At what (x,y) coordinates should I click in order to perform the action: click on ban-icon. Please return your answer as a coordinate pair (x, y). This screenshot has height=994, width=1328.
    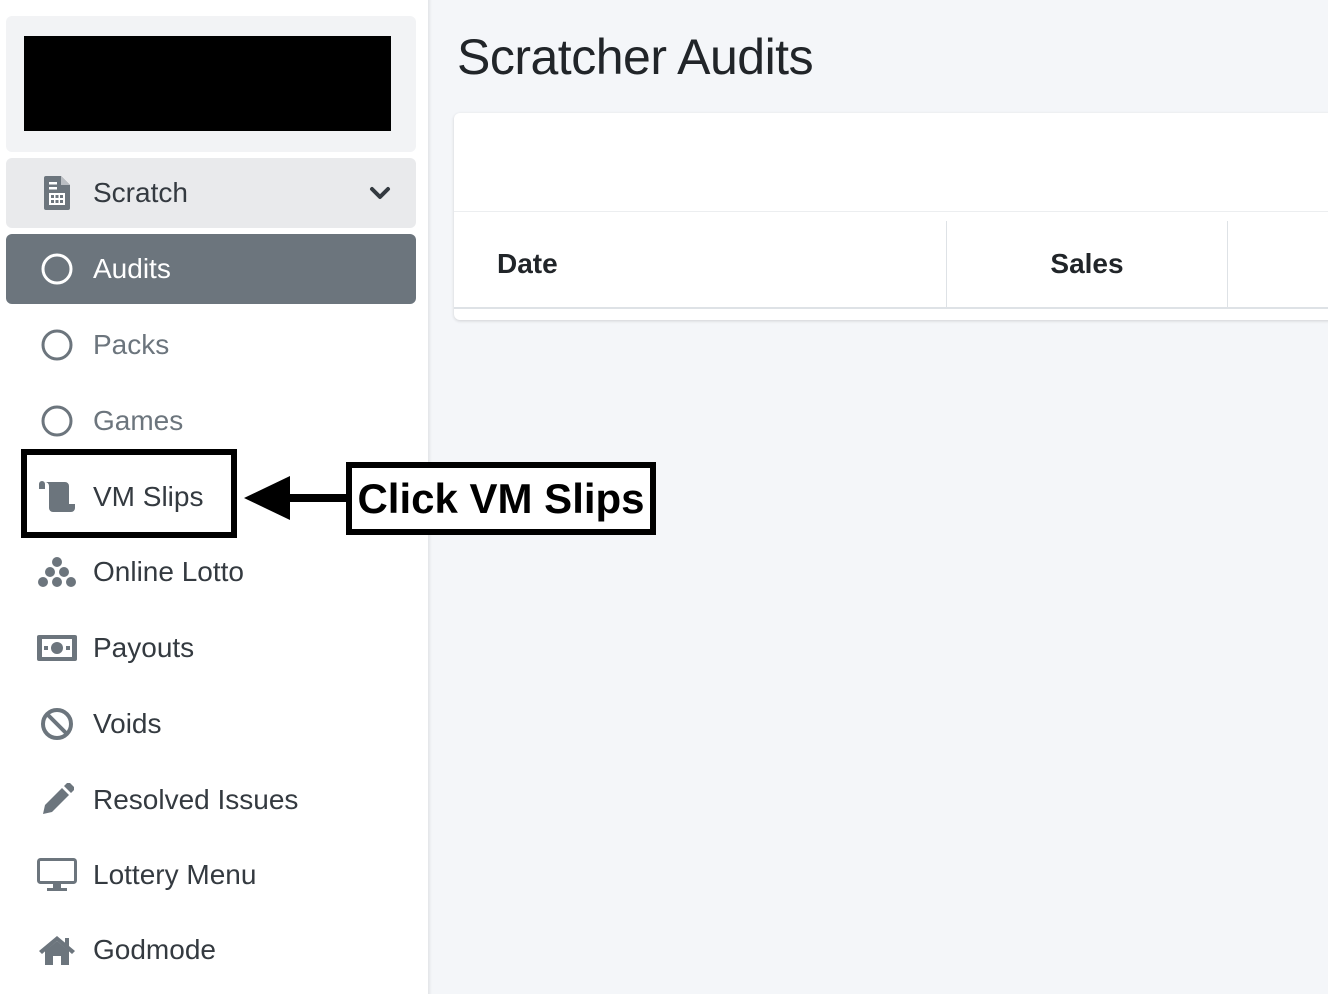
    Looking at the image, I should click on (57, 724).